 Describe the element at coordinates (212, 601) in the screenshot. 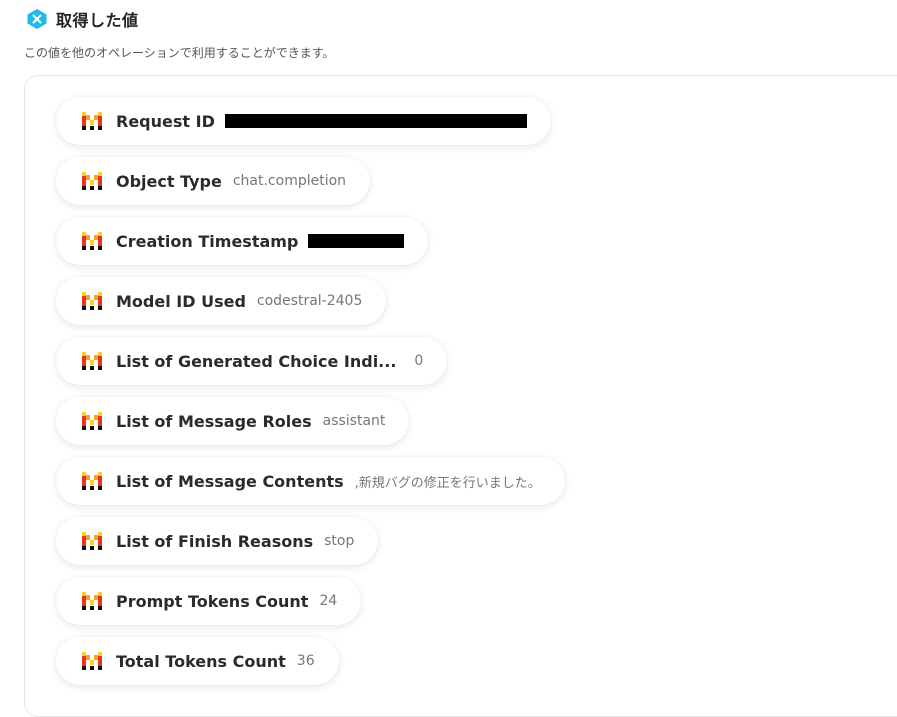

I see `item-label: Prompt Tokens Count` at that location.